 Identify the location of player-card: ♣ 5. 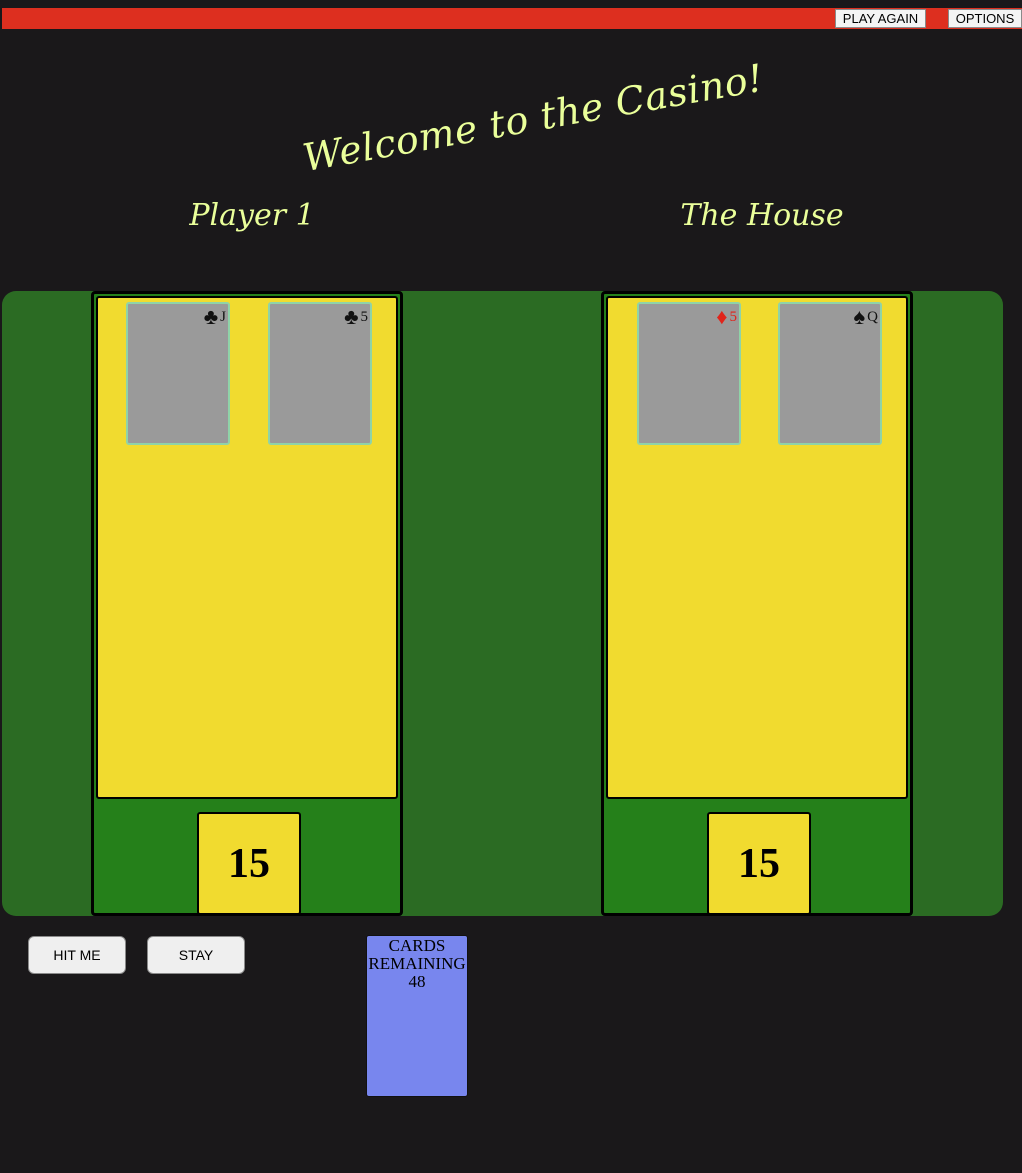
(320, 373).